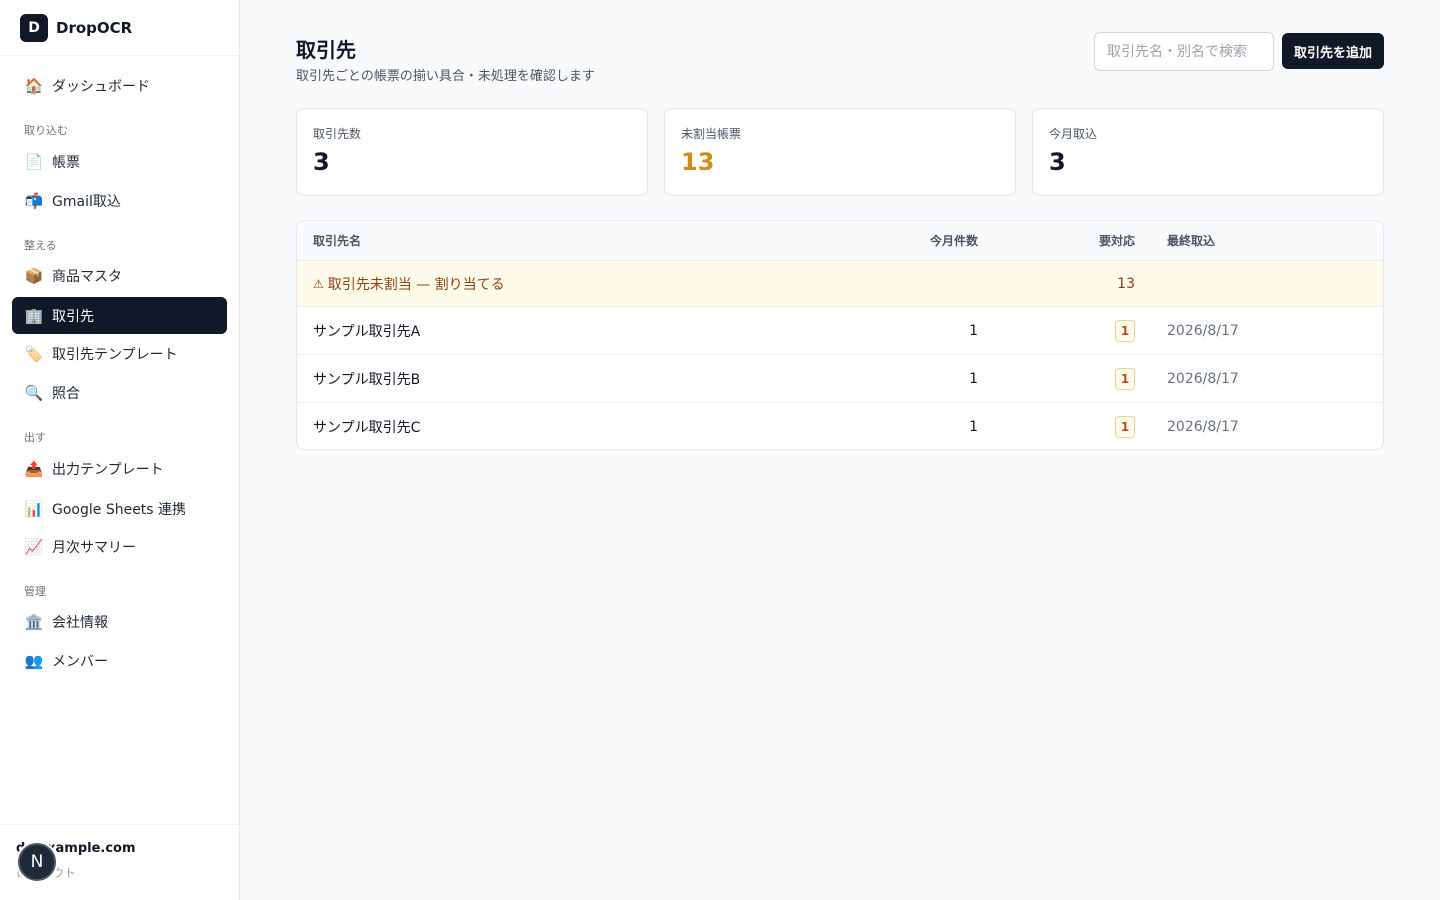 Image resolution: width=1440 pixels, height=900 pixels. I want to click on sidebar-item-label: 取引先, so click(73, 316).